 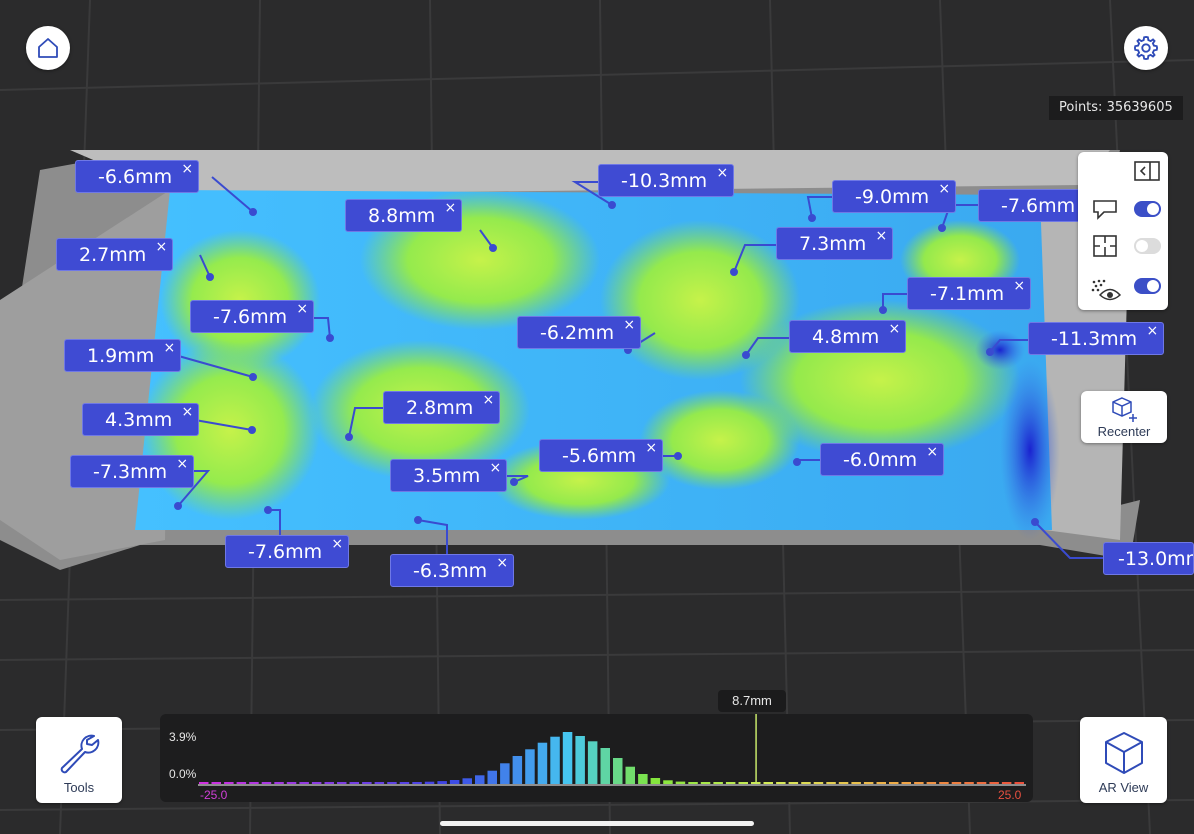 What do you see at coordinates (1147, 209) in the screenshot?
I see `comment-toggle` at bounding box center [1147, 209].